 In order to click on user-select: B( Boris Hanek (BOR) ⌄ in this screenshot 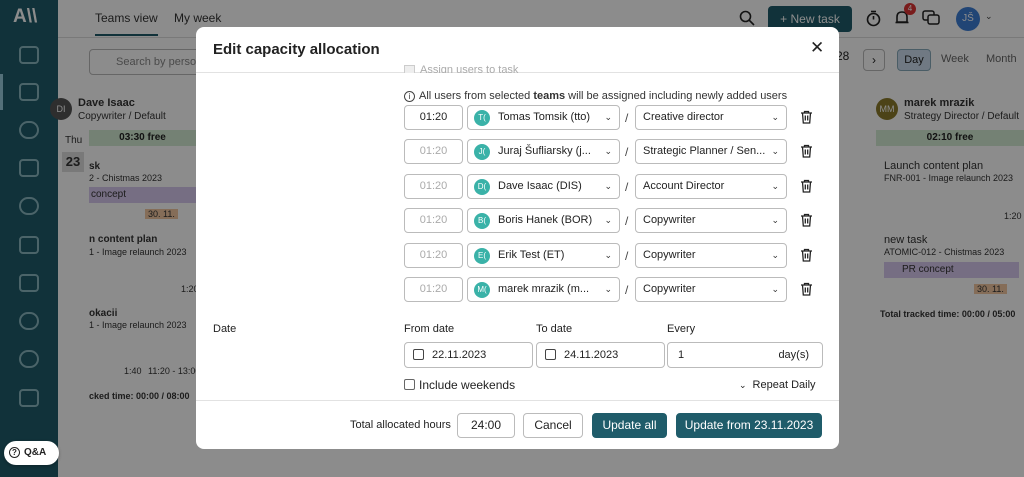, I will do `click(543, 220)`.